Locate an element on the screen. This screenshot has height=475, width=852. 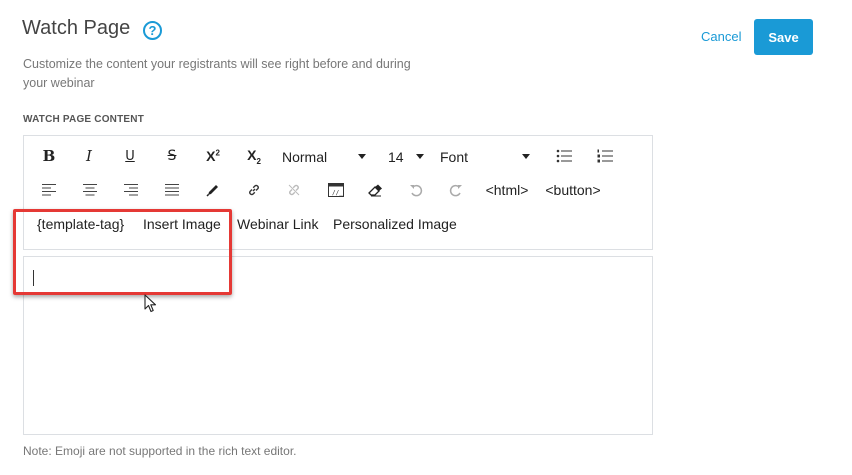
pen-icon is located at coordinates (212, 191).